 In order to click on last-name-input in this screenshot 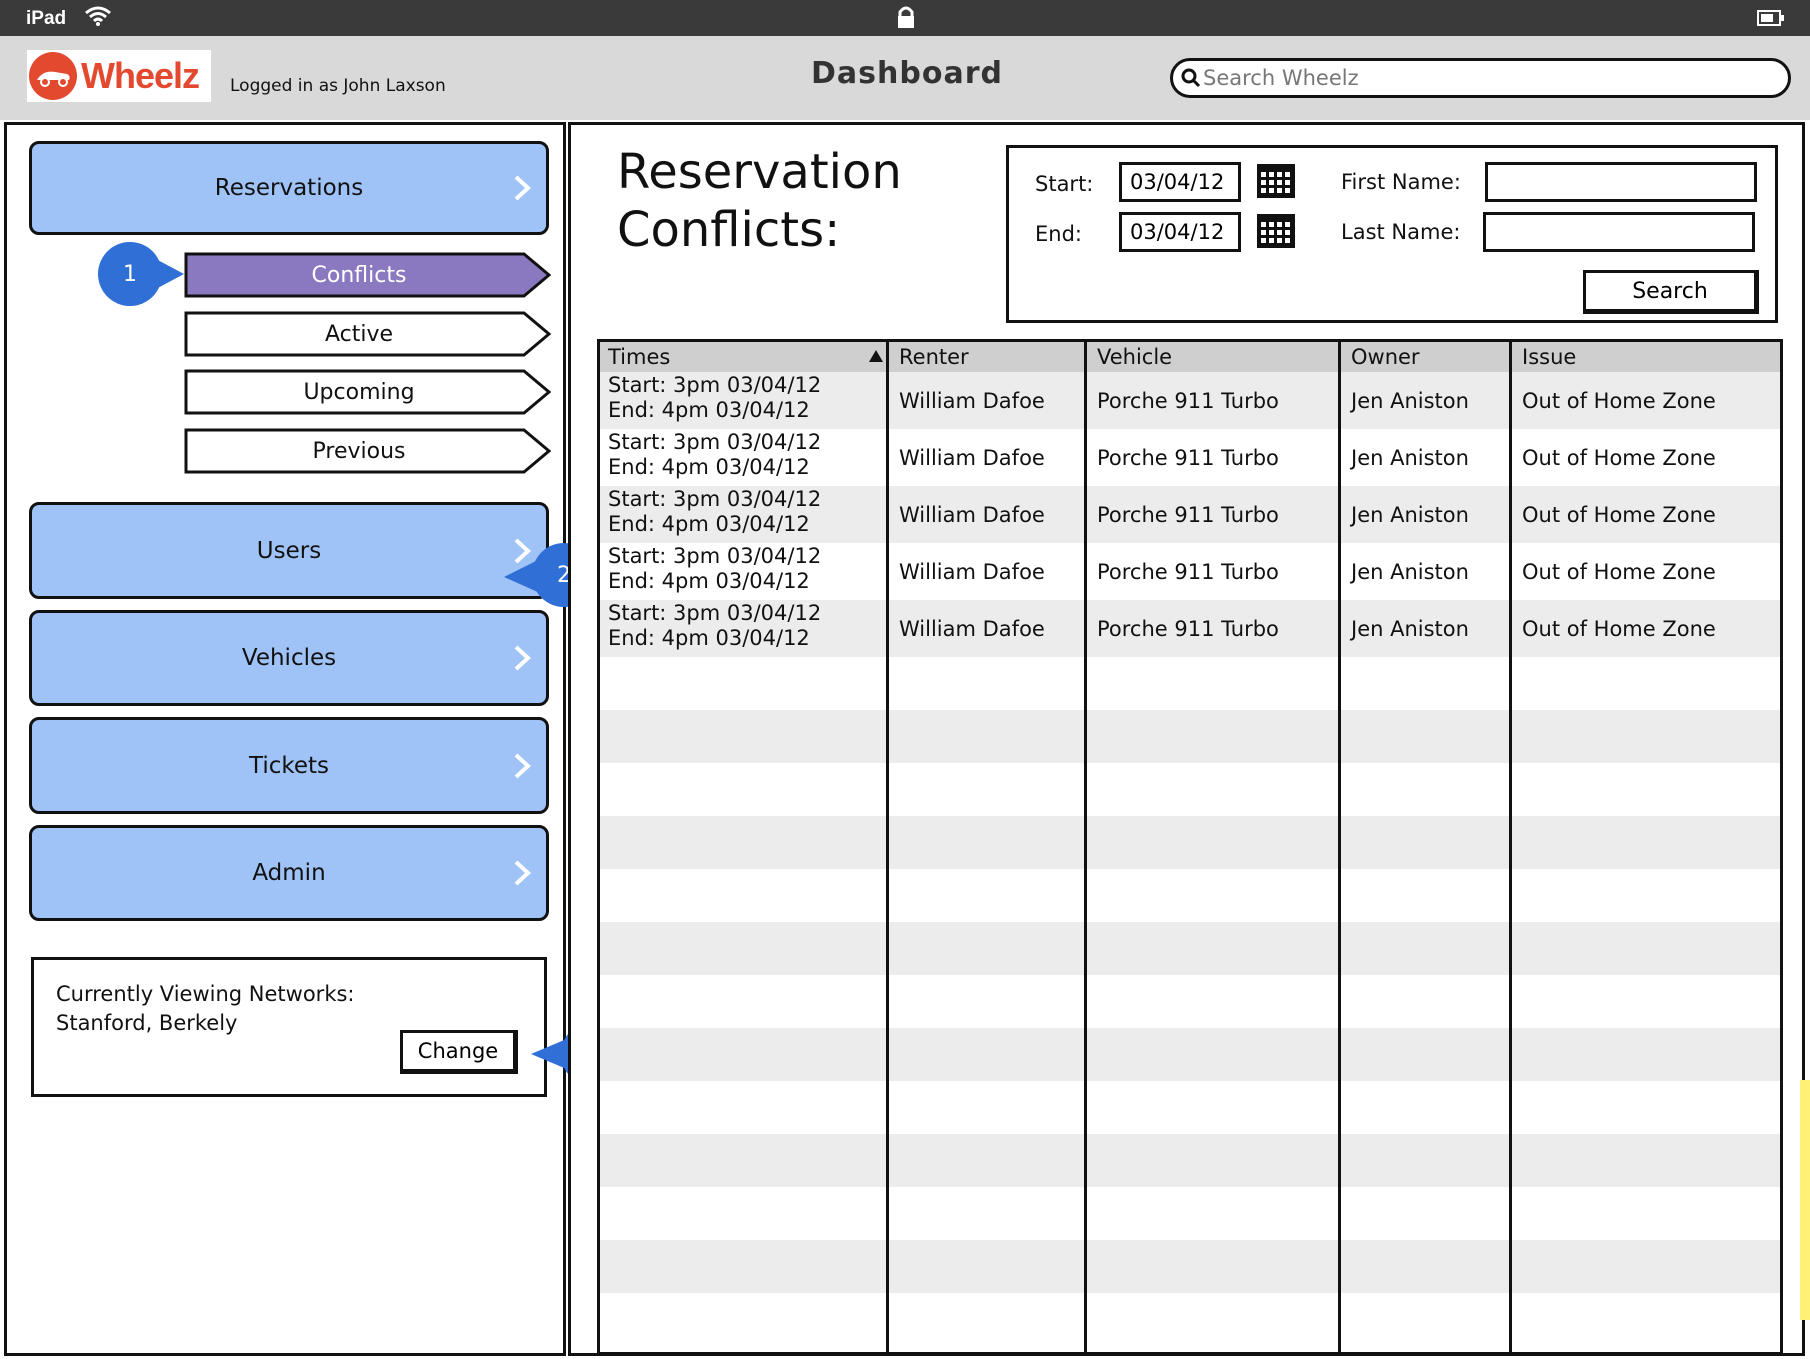, I will do `click(1619, 232)`.